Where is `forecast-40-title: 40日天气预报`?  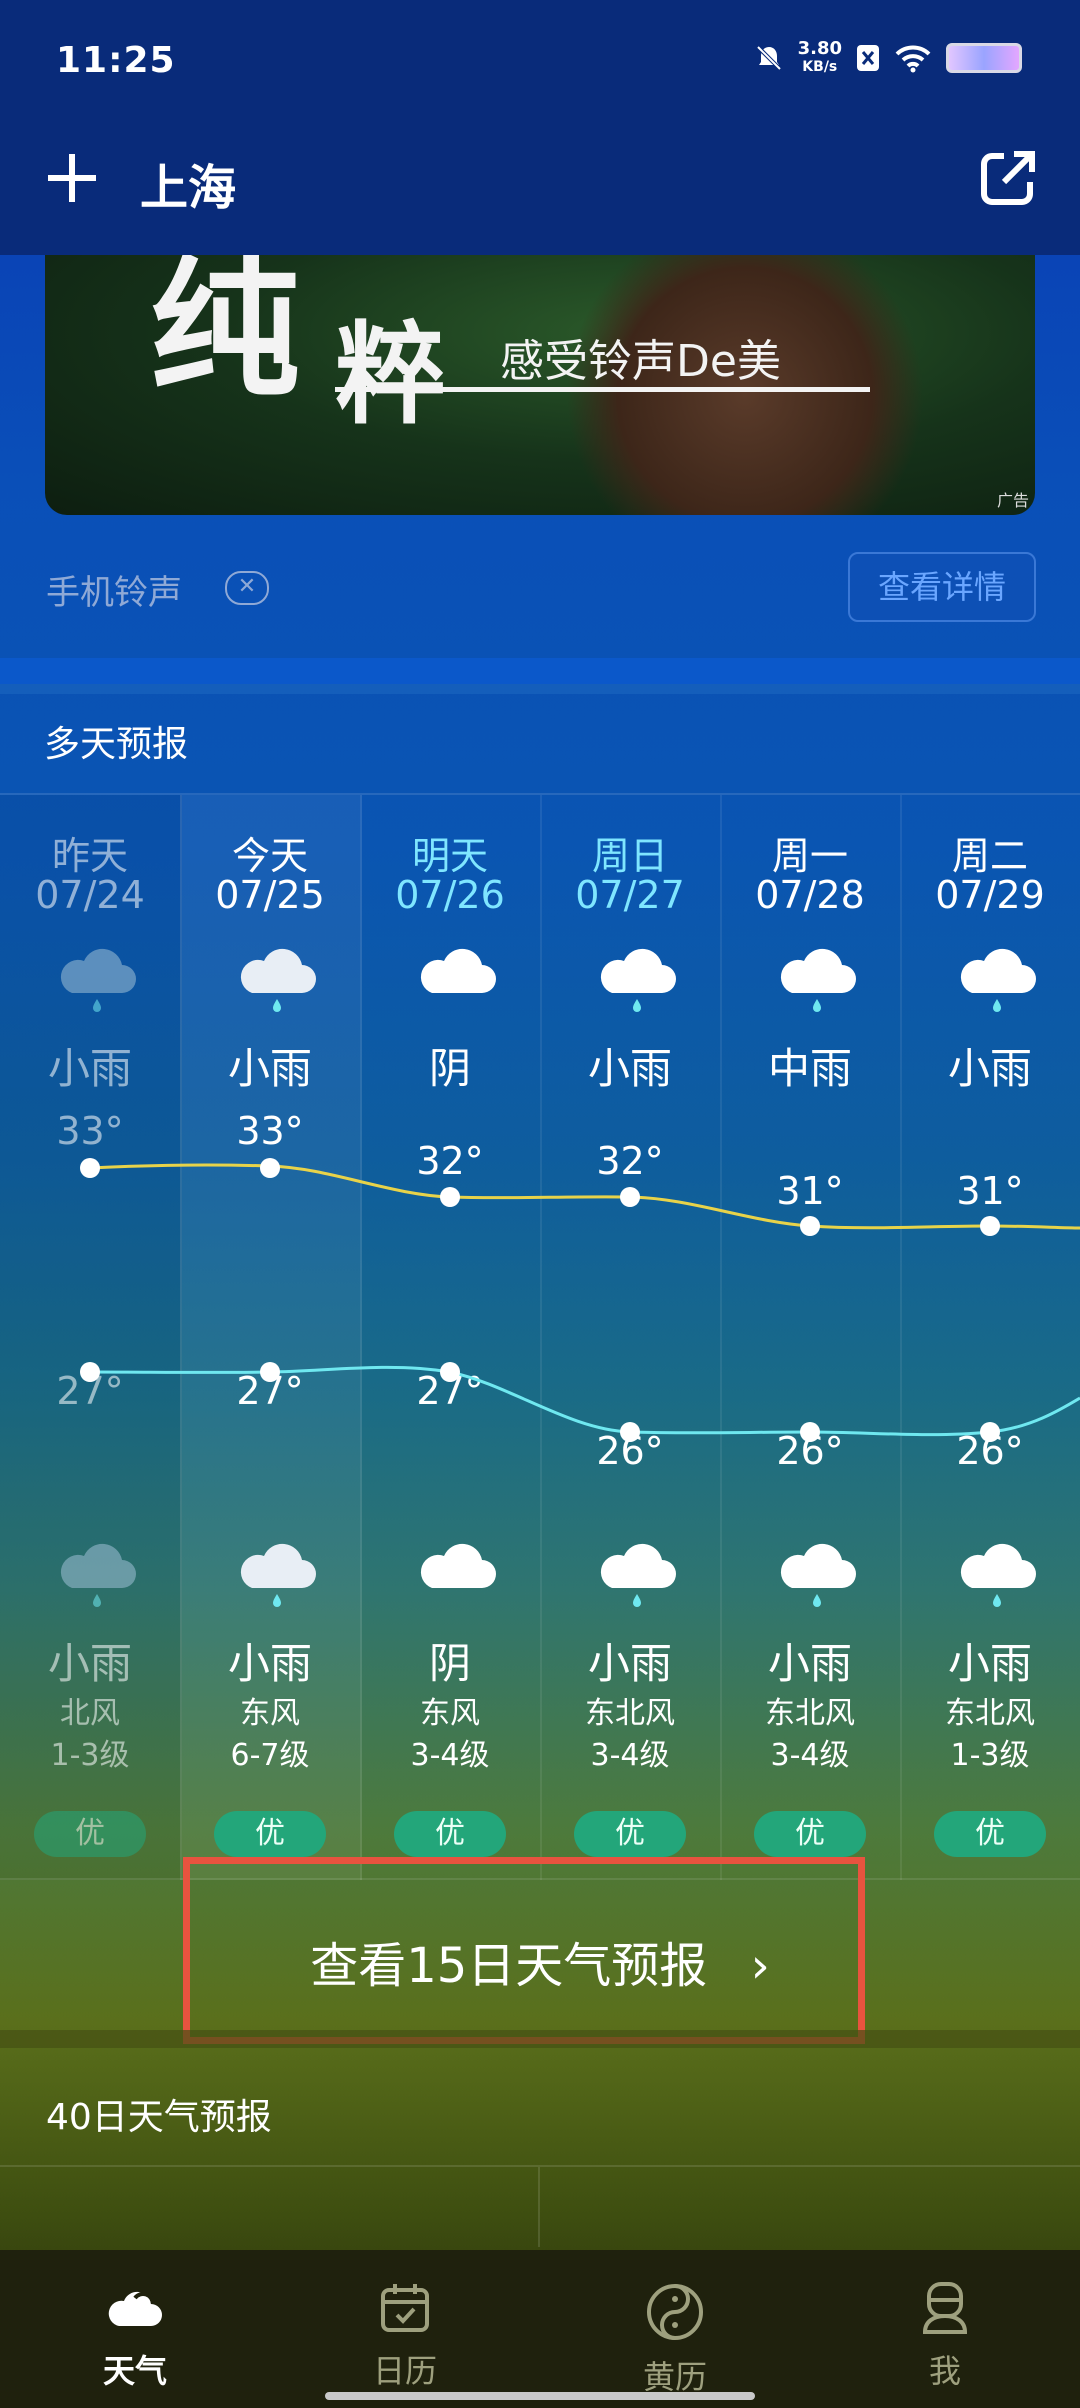 forecast-40-title: 40日天气预报 is located at coordinates (159, 2114).